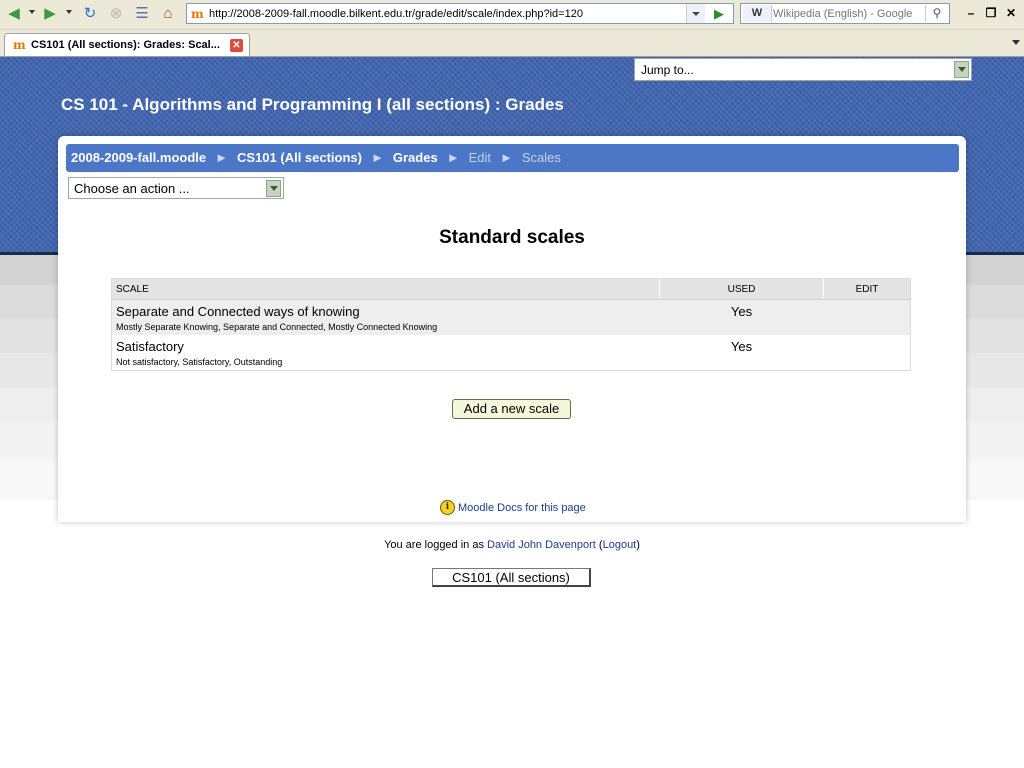 This screenshot has width=1024, height=768. What do you see at coordinates (90, 14) in the screenshot?
I see `reload-icon: ↻` at bounding box center [90, 14].